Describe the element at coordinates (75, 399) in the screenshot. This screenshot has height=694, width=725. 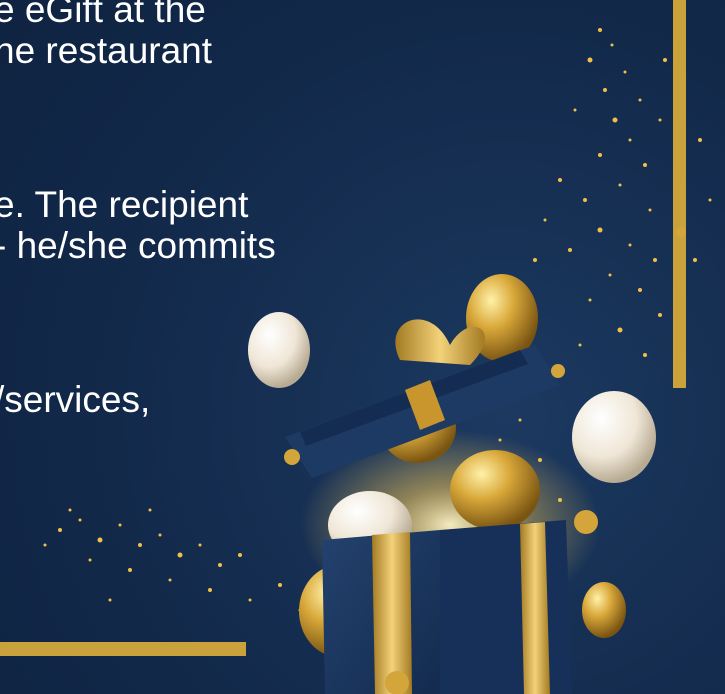
I see `body-text-line-5: /services,` at that location.